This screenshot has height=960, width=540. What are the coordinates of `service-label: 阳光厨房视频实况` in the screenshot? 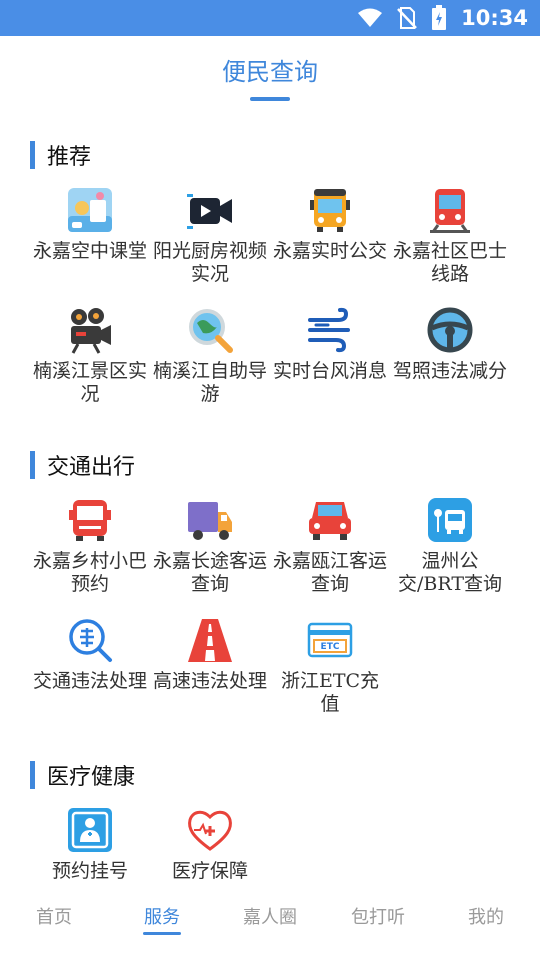 It's located at (209, 262).